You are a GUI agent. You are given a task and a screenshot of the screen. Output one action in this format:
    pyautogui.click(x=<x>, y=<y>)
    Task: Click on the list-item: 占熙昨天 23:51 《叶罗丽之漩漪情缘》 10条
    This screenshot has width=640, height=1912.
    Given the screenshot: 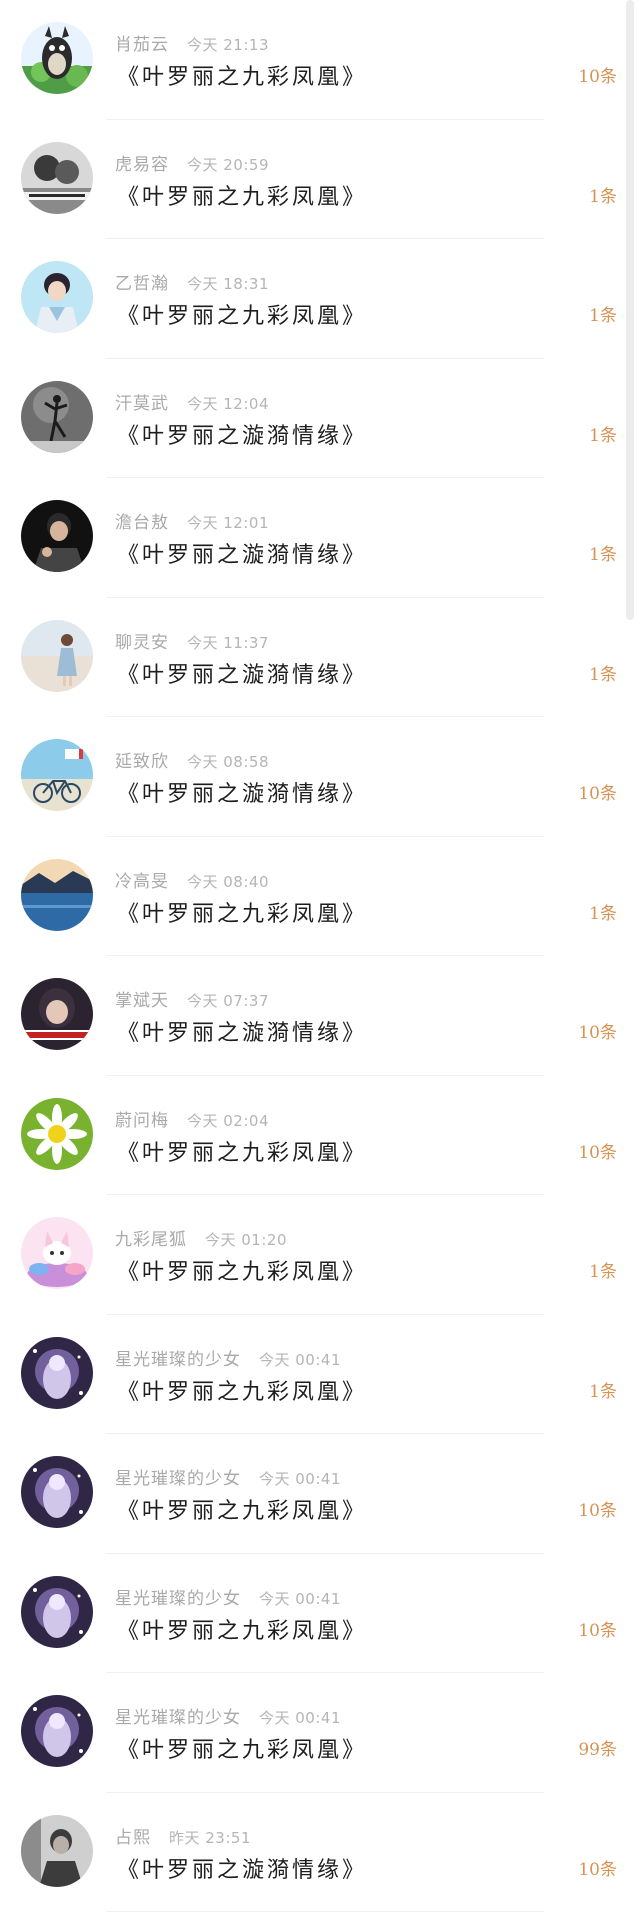 What is the action you would take?
    pyautogui.click(x=320, y=1852)
    